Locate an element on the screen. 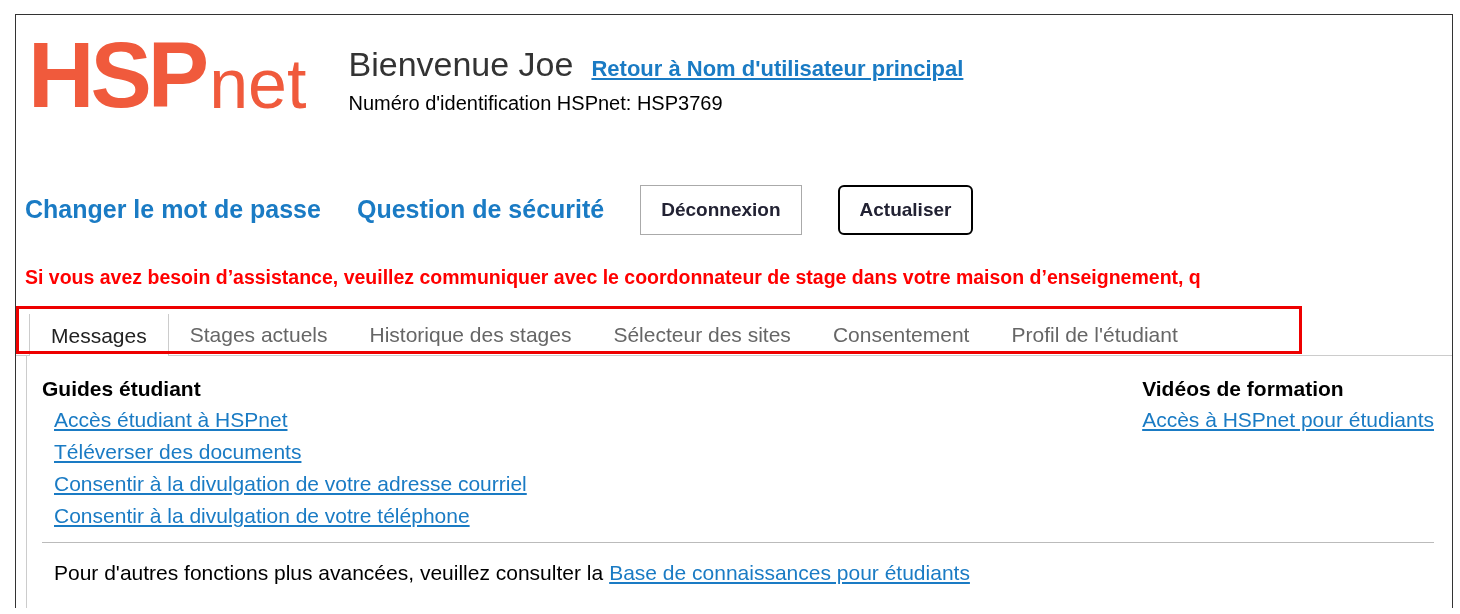 The image size is (1460, 614). id-text: Numéro d'identification HSPnet: HSP3769 is located at coordinates (536, 103).